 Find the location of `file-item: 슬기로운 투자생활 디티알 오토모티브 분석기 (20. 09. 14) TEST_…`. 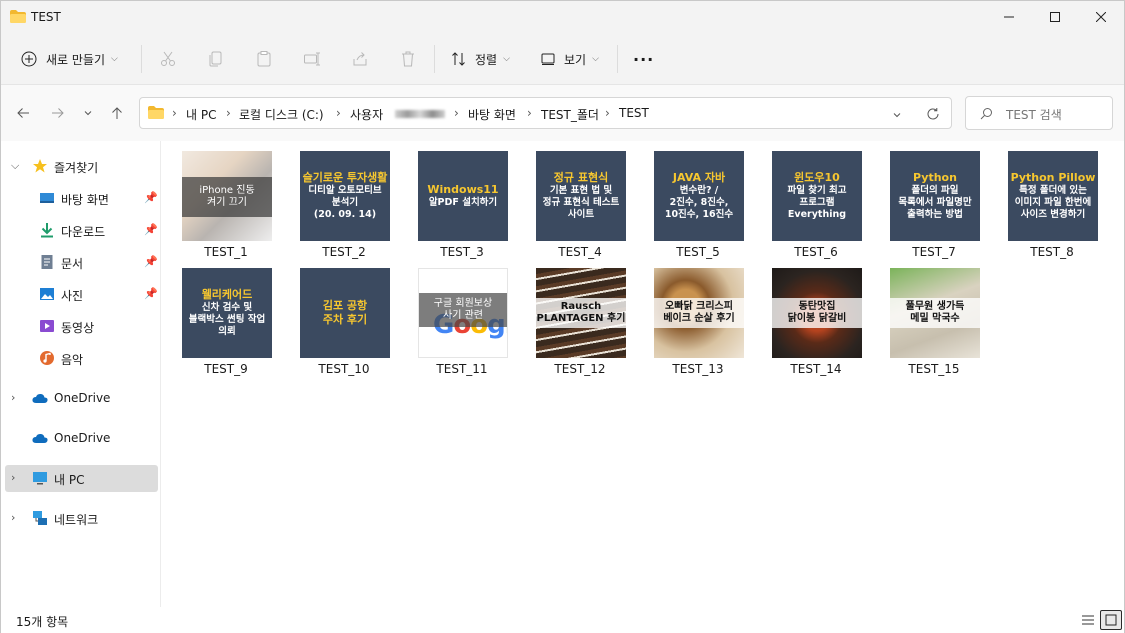

file-item: 슬기로운 투자생활 디티알 오토모티브 분석기 (20. 09. 14) TEST_… is located at coordinates (344, 200).